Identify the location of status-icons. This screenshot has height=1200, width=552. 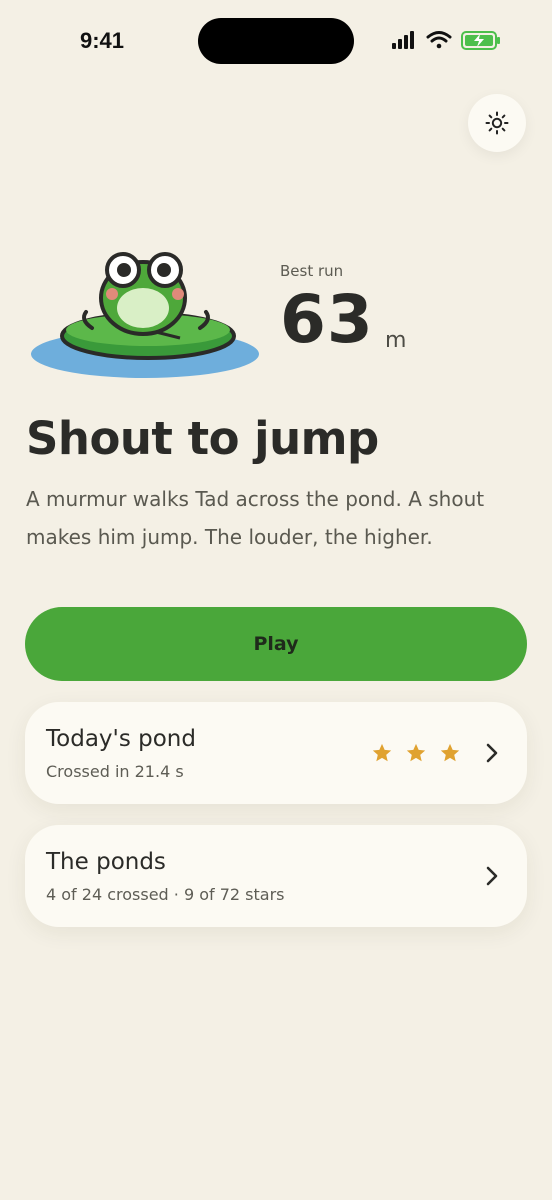
(446, 40).